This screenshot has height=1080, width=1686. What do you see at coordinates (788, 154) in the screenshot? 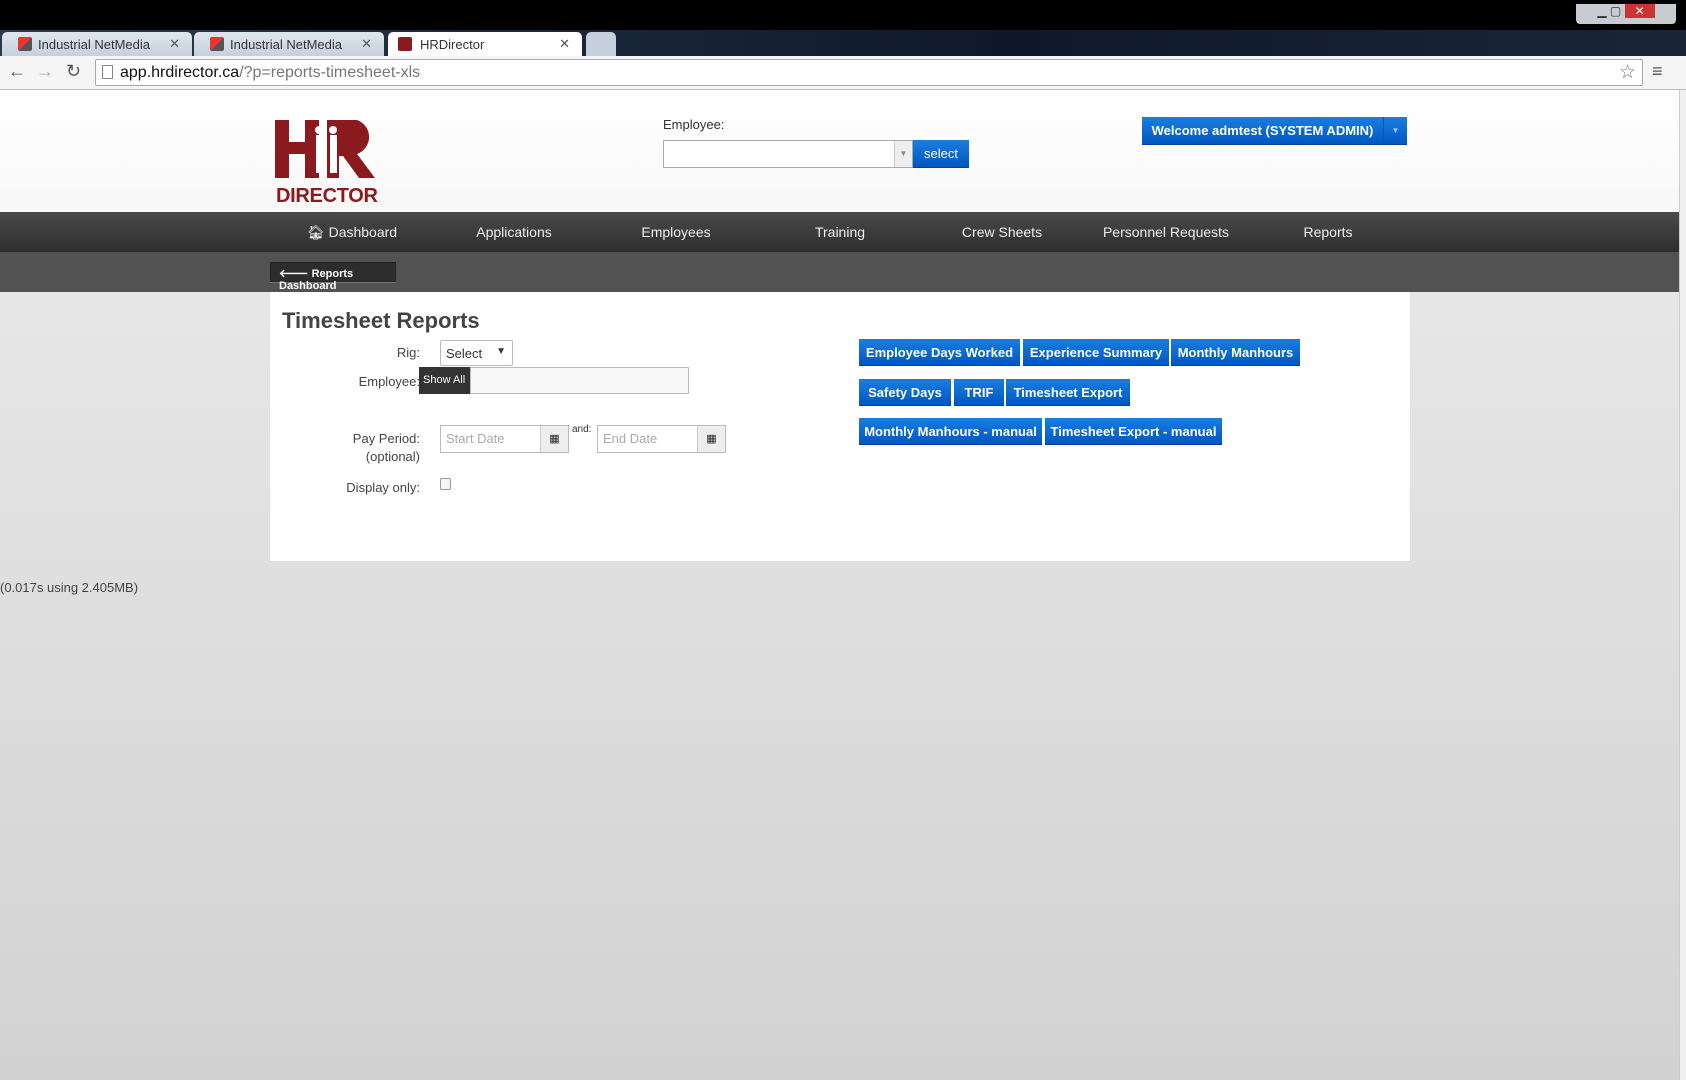
I see `employee-combobox: ▼` at bounding box center [788, 154].